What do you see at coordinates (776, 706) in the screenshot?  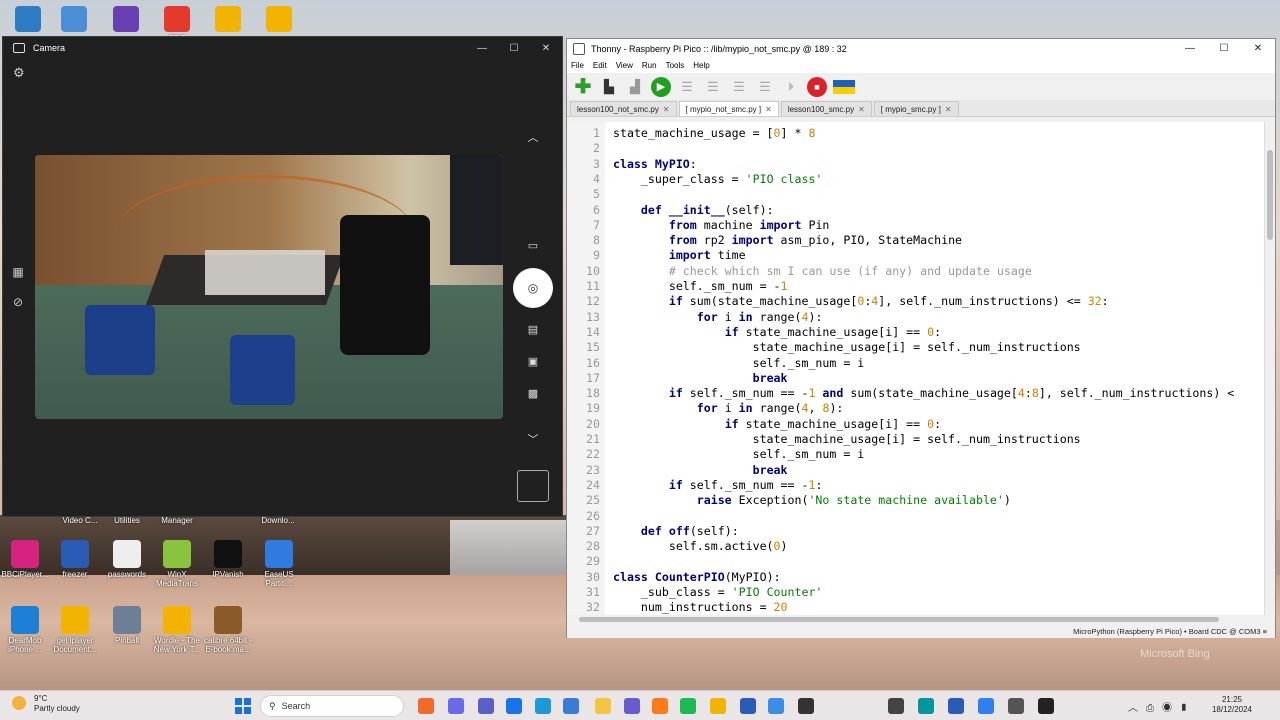 I see `snipping-icon` at bounding box center [776, 706].